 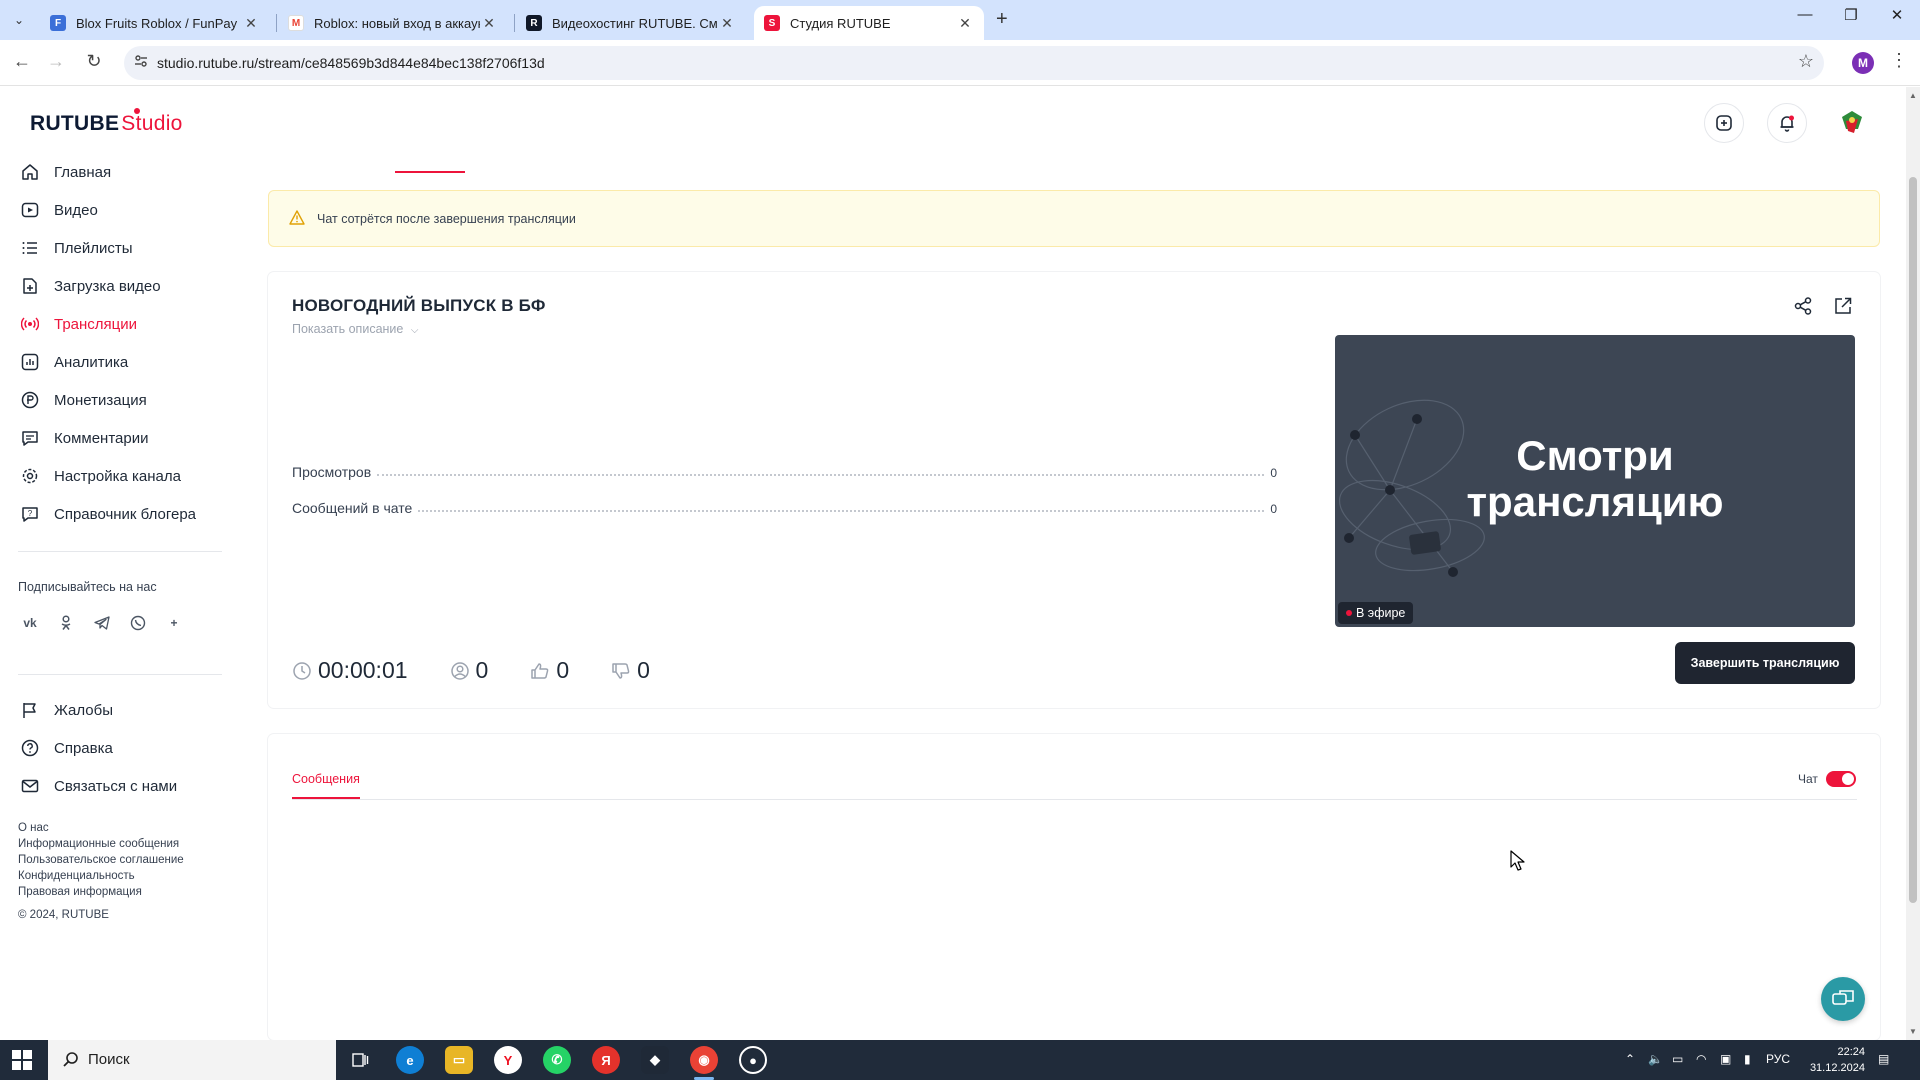 I want to click on bell-icon, so click(x=1787, y=123).